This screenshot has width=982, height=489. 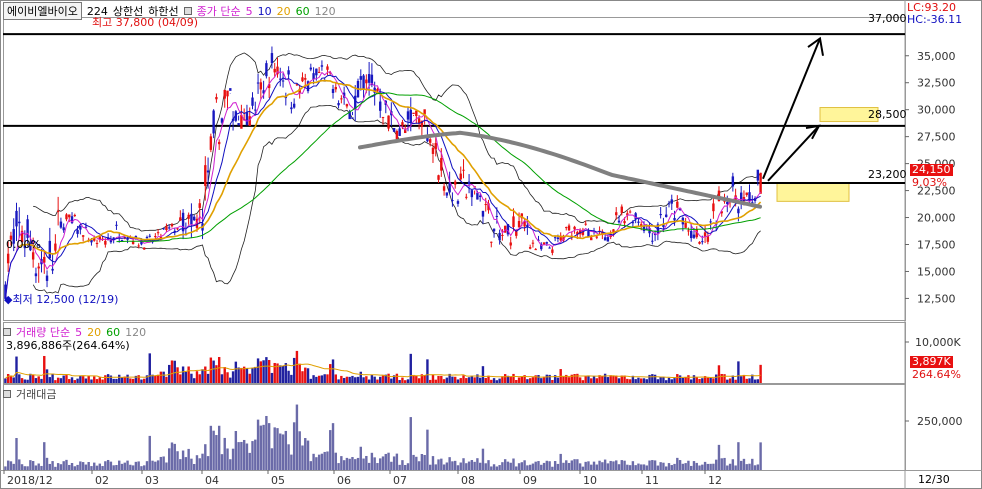 What do you see at coordinates (152, 480) in the screenshot?
I see `date-axis-label: 03` at bounding box center [152, 480].